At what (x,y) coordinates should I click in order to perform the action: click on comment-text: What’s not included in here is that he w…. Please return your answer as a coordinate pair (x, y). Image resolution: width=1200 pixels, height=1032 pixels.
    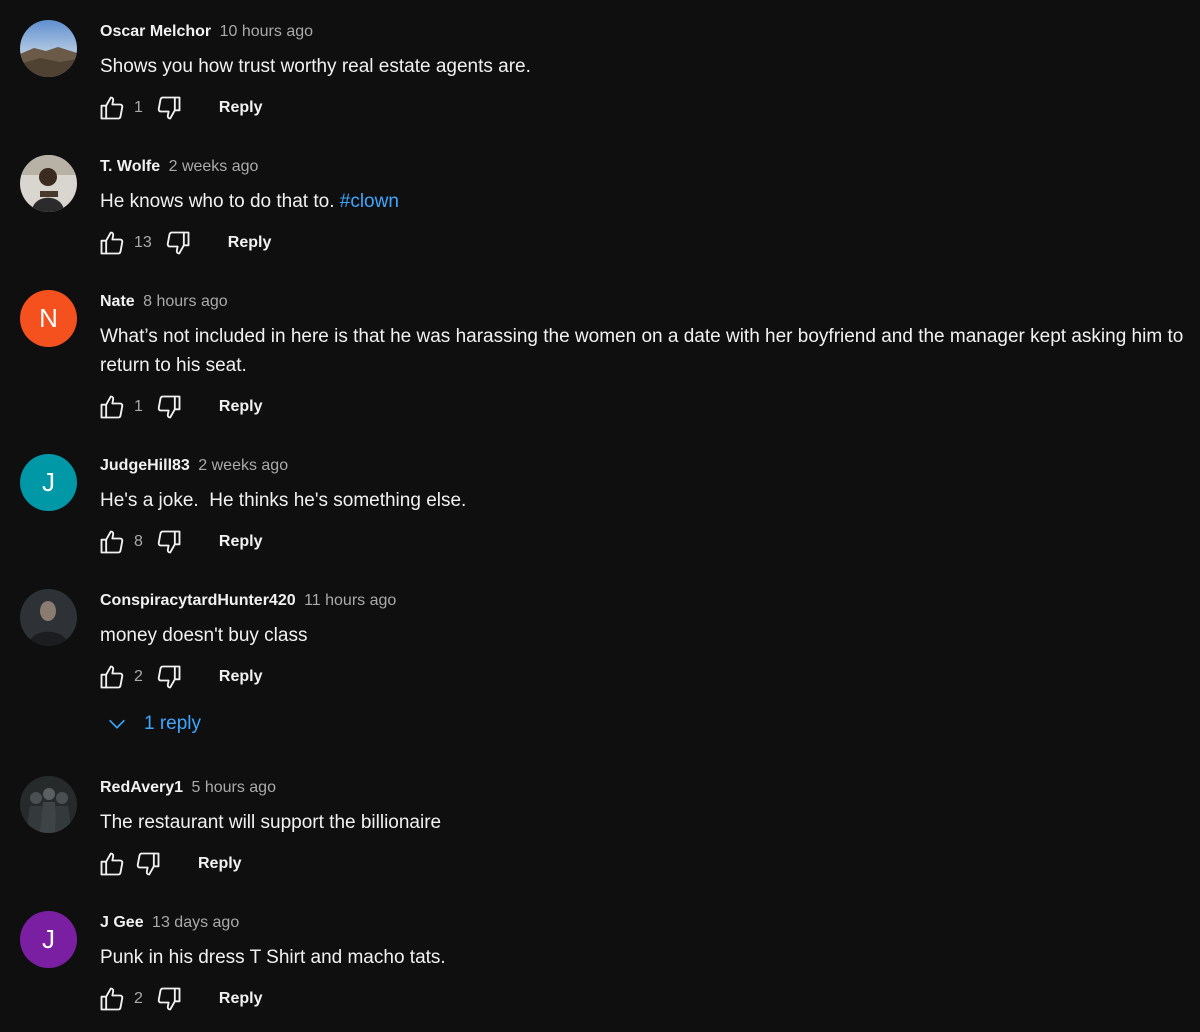
    Looking at the image, I should click on (642, 351).